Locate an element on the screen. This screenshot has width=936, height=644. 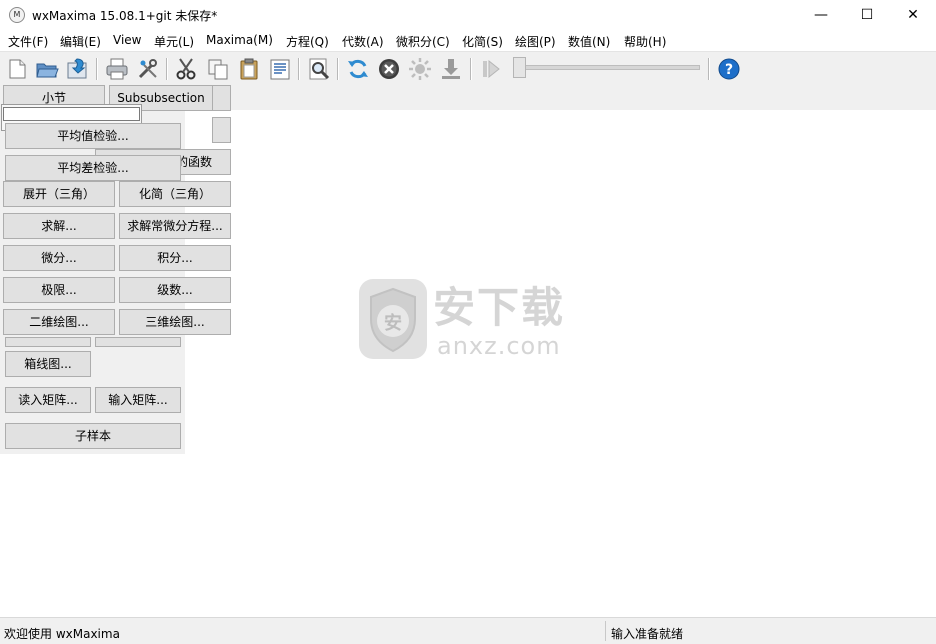
select-all-icon is located at coordinates (280, 69).